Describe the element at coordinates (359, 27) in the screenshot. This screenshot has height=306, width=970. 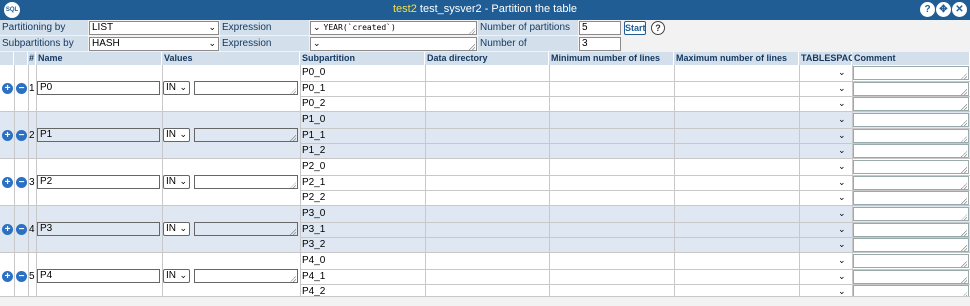
I see `expression-value: YEAR(`created`)` at that location.